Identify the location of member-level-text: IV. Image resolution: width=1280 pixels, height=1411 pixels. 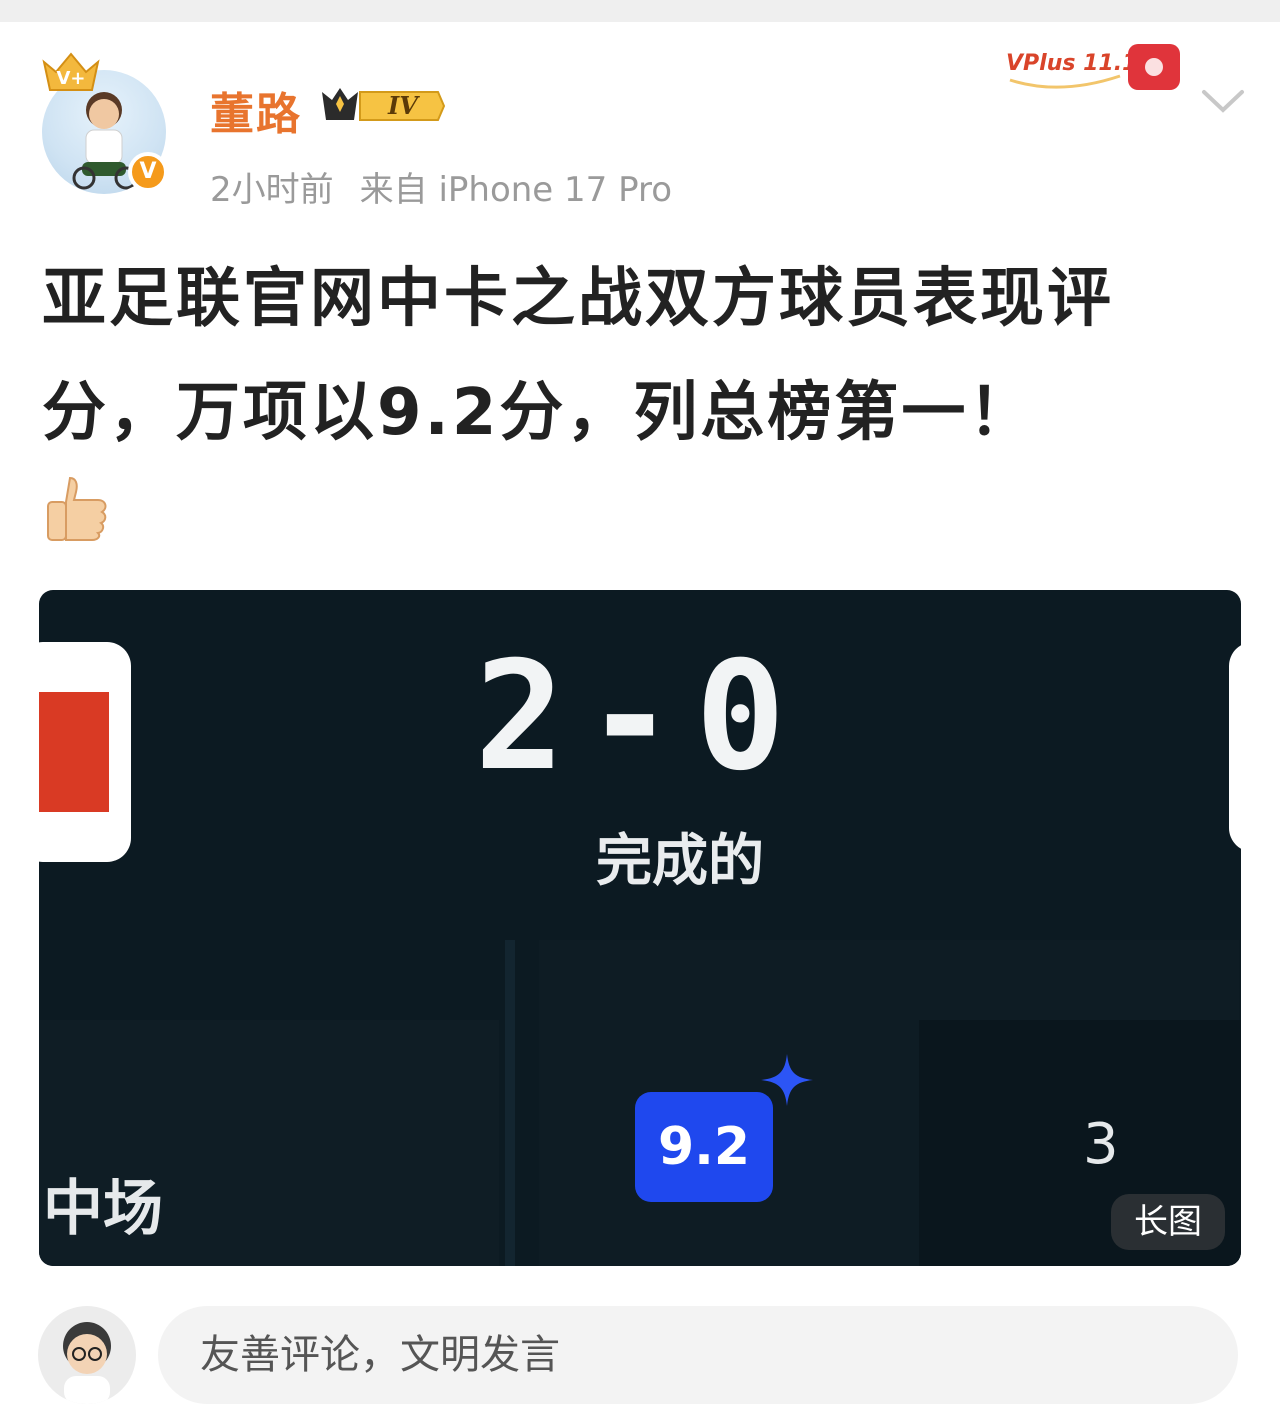
(403, 105).